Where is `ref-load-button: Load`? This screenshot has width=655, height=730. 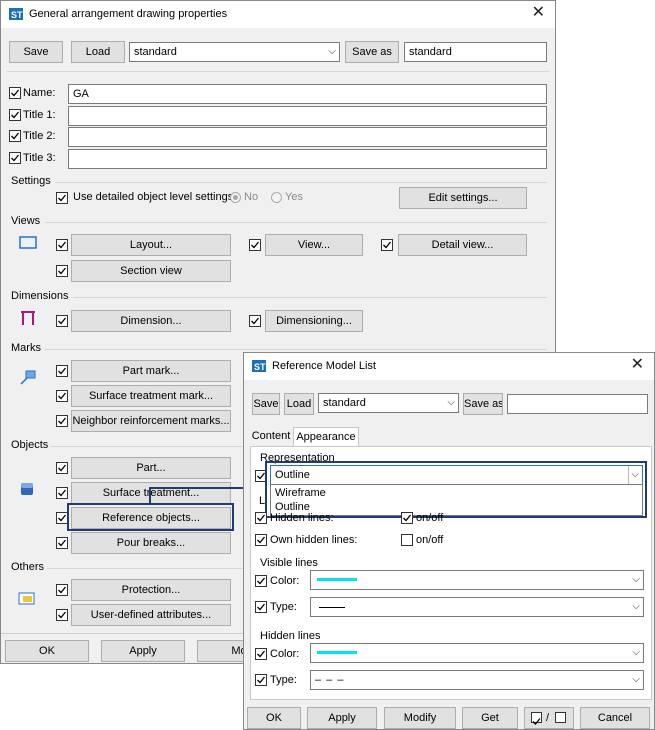
ref-load-button: Load is located at coordinates (299, 404).